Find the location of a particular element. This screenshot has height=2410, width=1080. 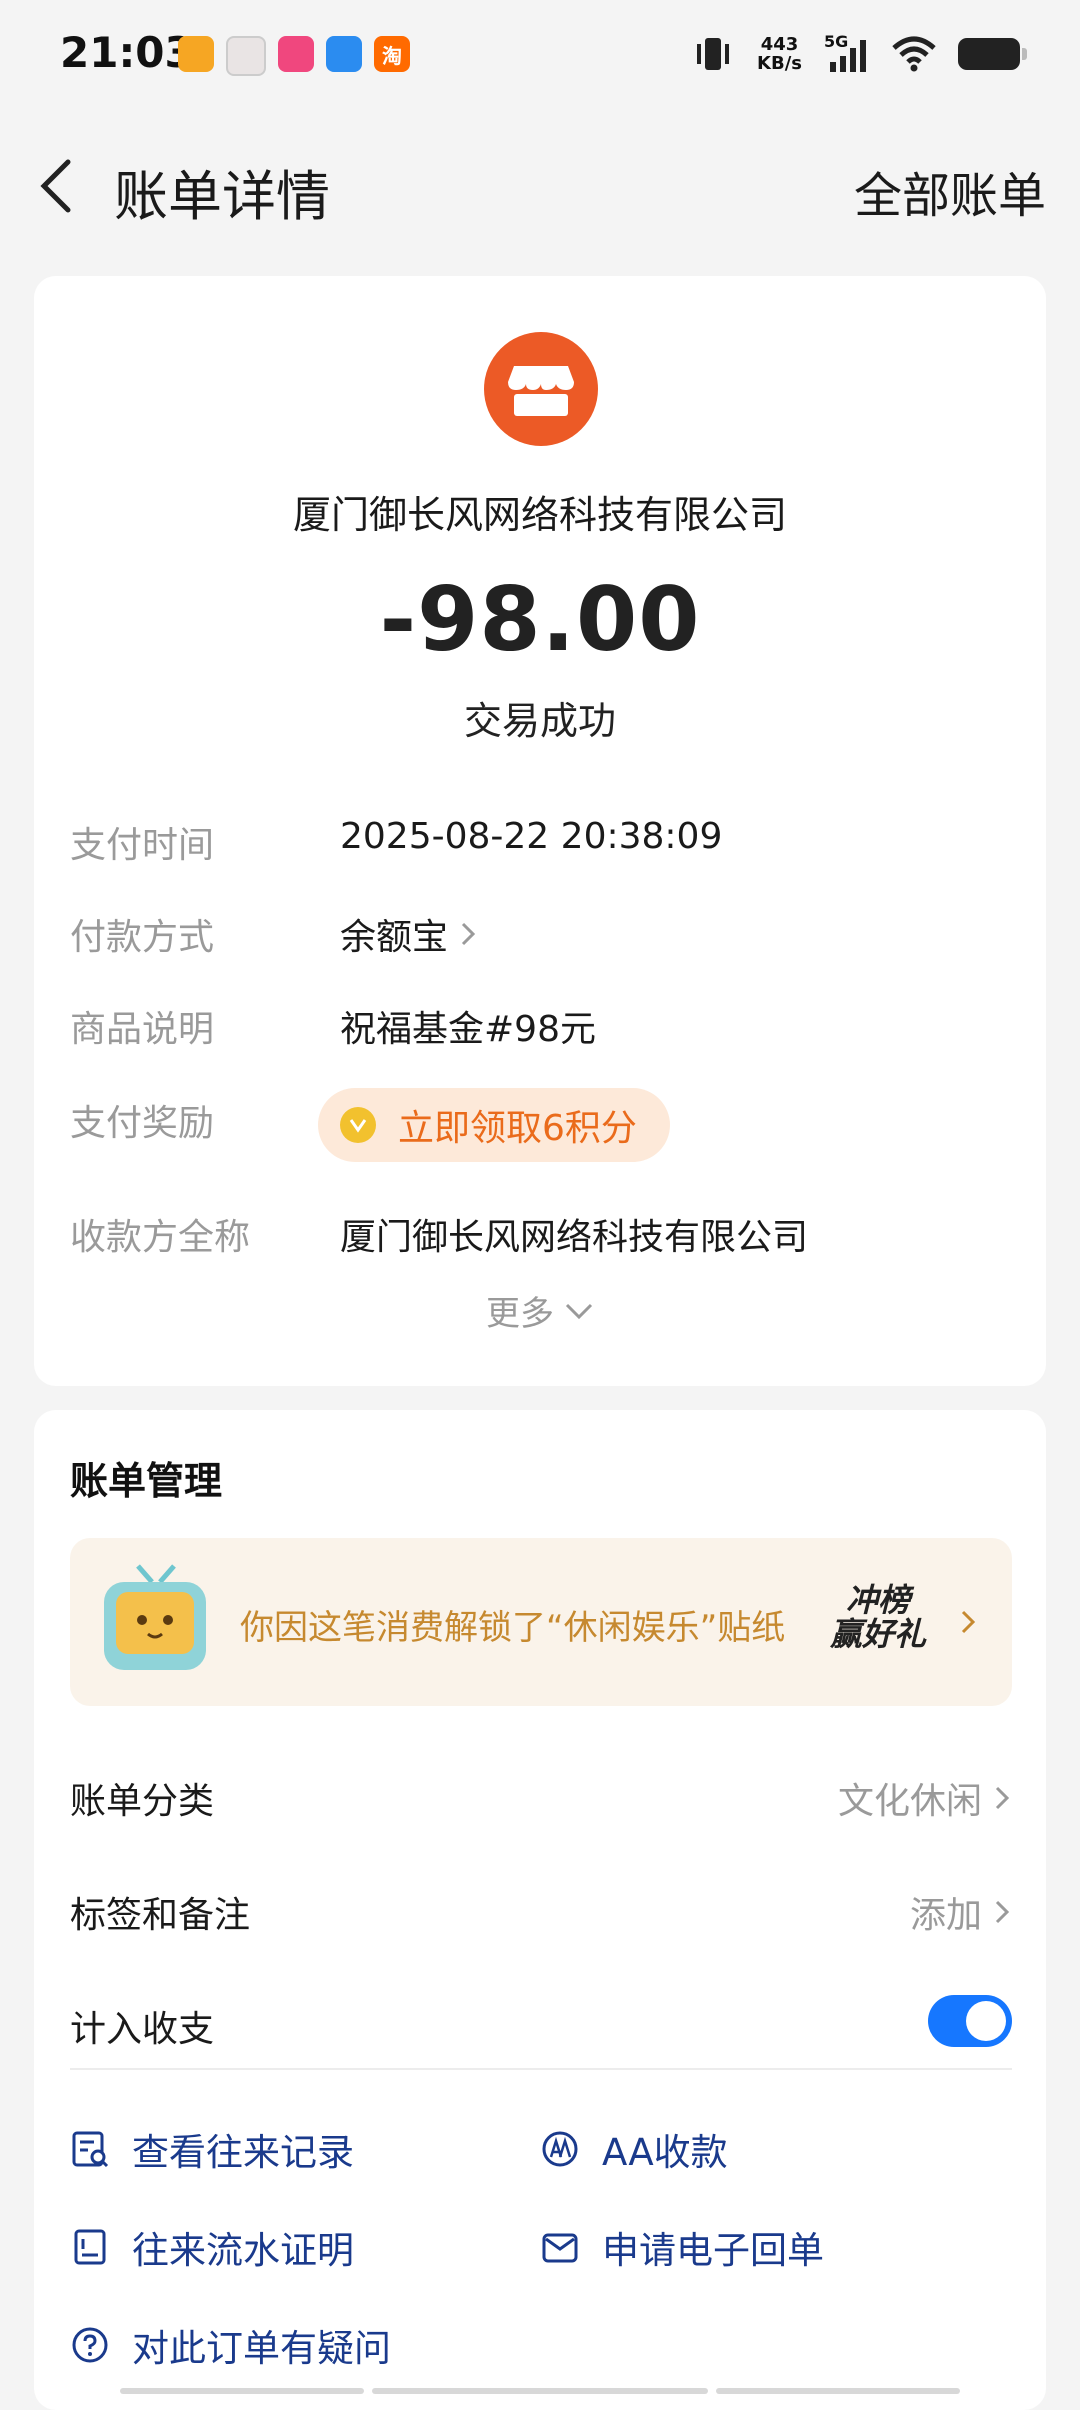

aa-collect-button: AA收款 is located at coordinates (634, 2149).